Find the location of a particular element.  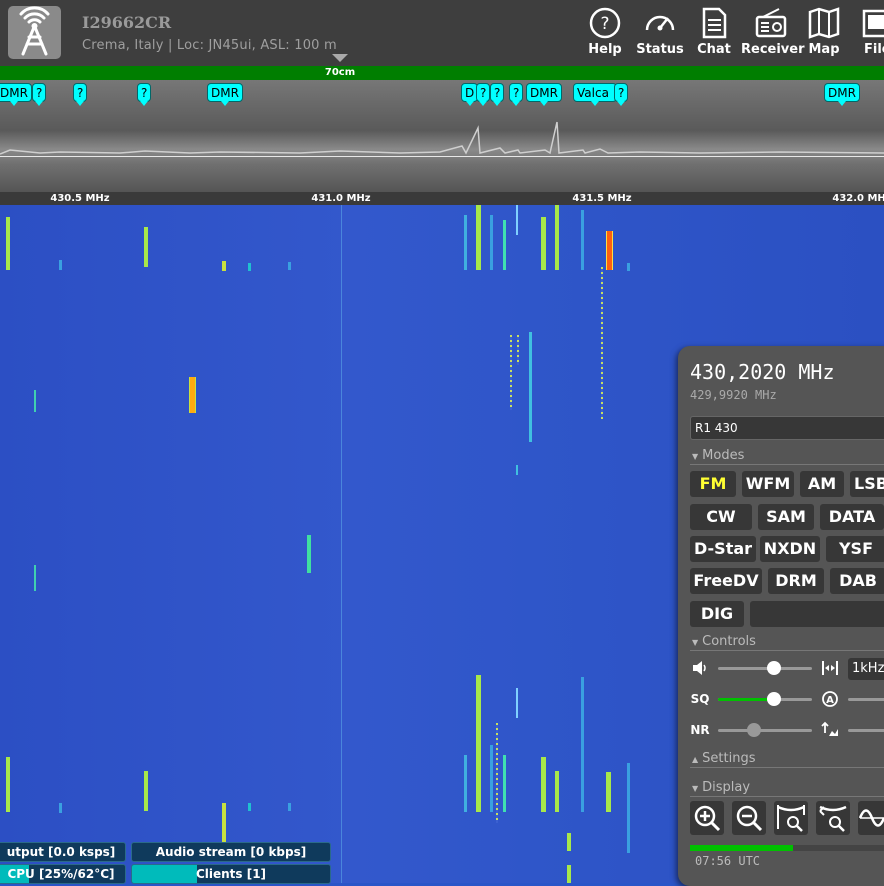

modes-section-header: ▼ Modes is located at coordinates (718, 455).